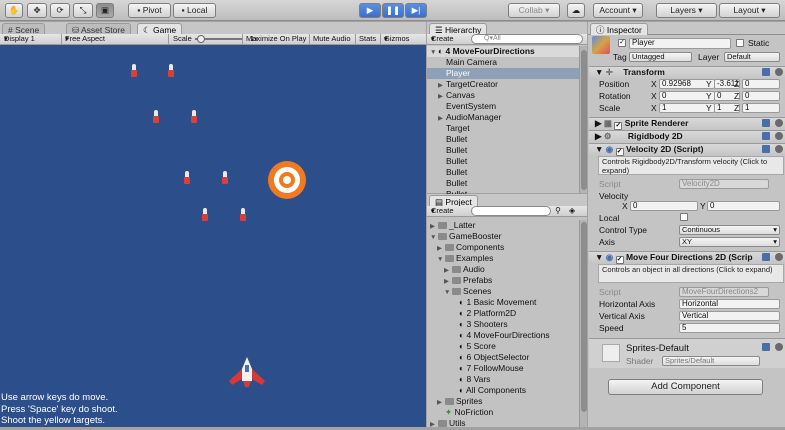  I want to click on aspect-dropdown: Free Aspect ▾, so click(85, 39).